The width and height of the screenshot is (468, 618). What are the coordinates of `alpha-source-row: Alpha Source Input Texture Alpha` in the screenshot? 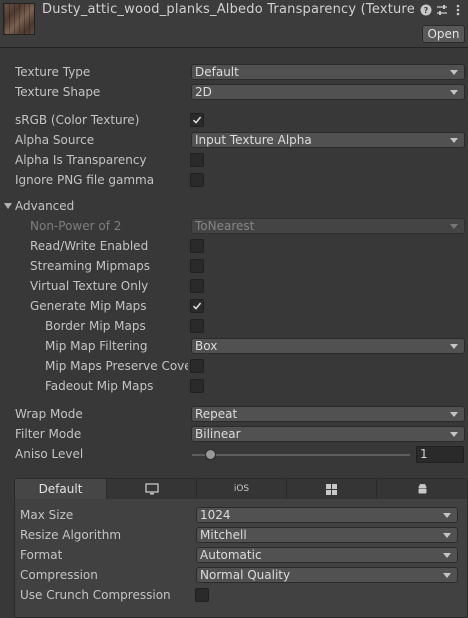 It's located at (234, 140).